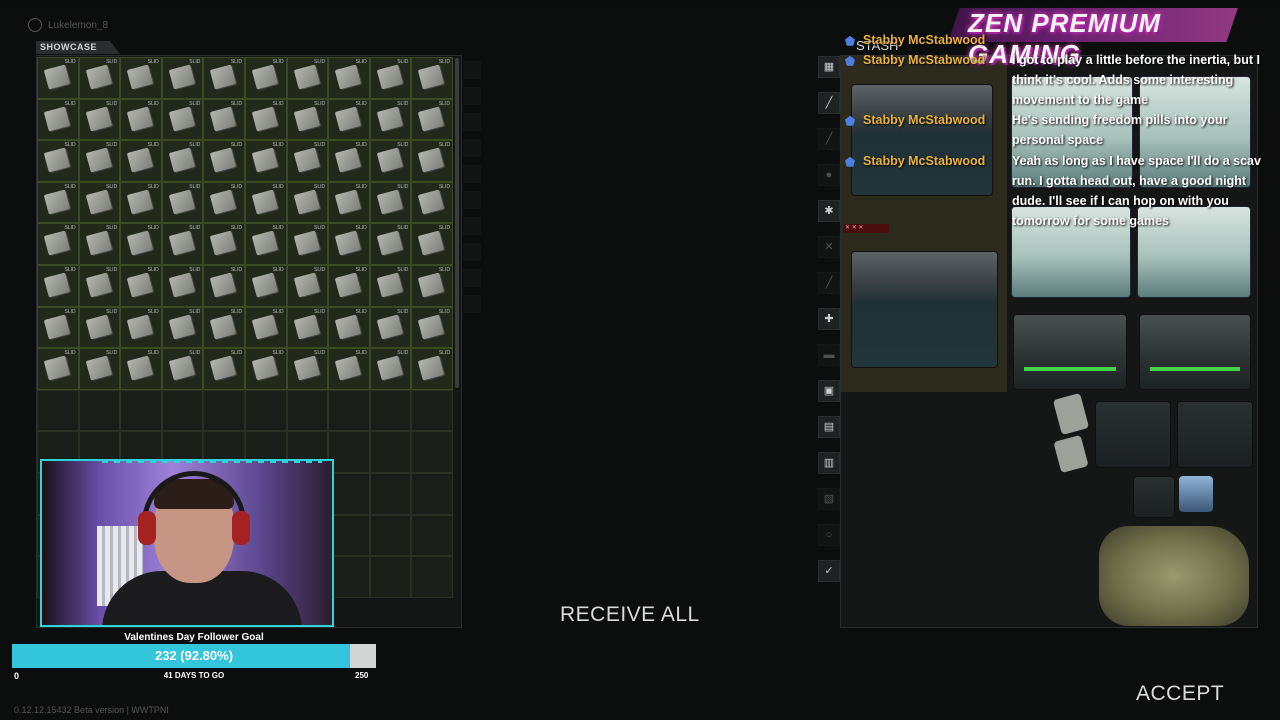  Describe the element at coordinates (472, 70) in the screenshot. I see `grid-icon` at that location.